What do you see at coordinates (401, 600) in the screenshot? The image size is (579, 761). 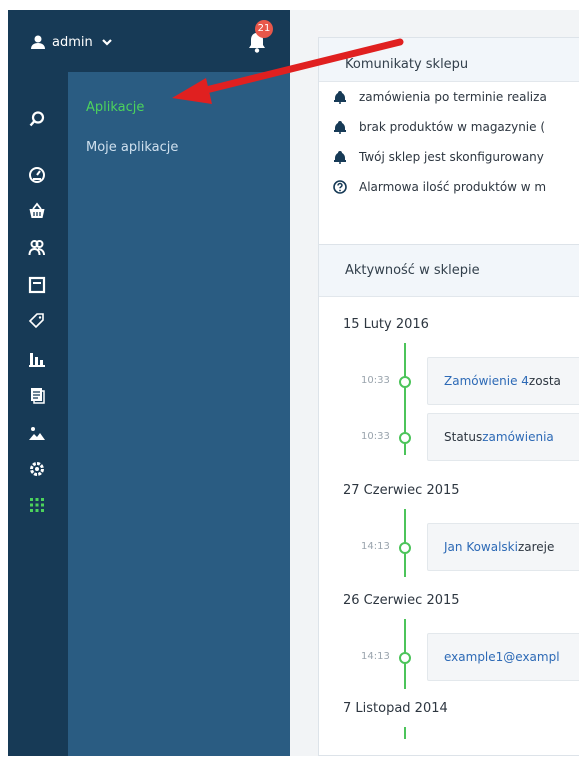 I see `timeline-date: 26 Czerwiec 2015` at bounding box center [401, 600].